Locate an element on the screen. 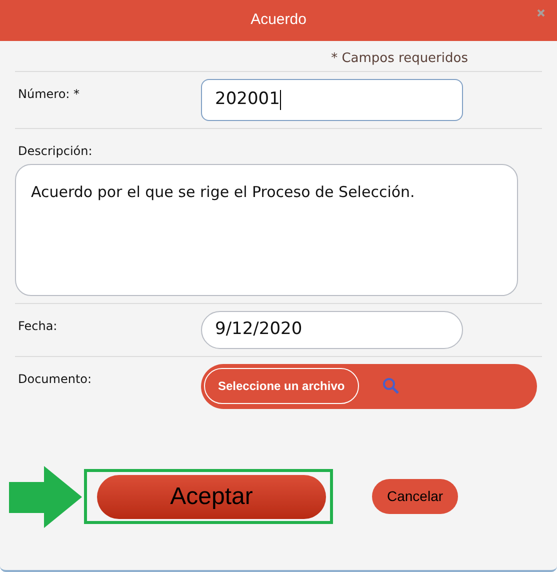 This screenshot has height=572, width=557. field-label: Número: * is located at coordinates (49, 94).